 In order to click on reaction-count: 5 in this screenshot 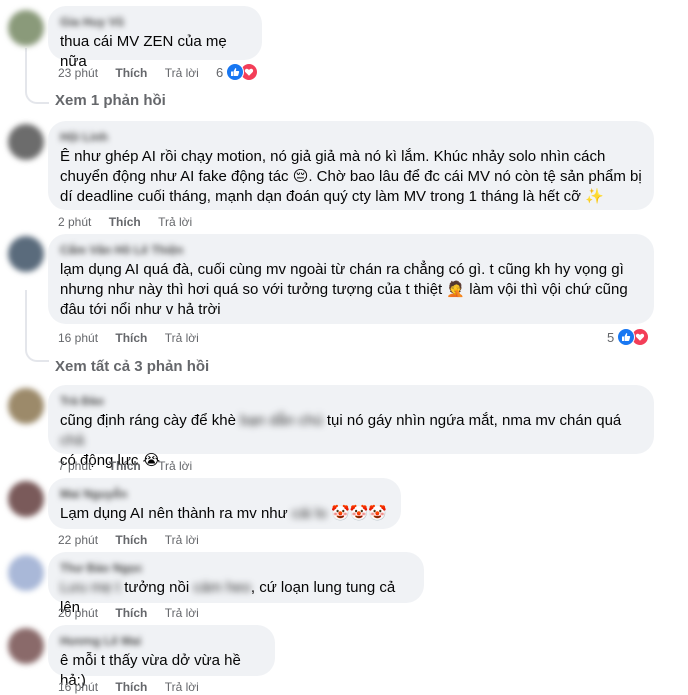, I will do `click(611, 337)`.